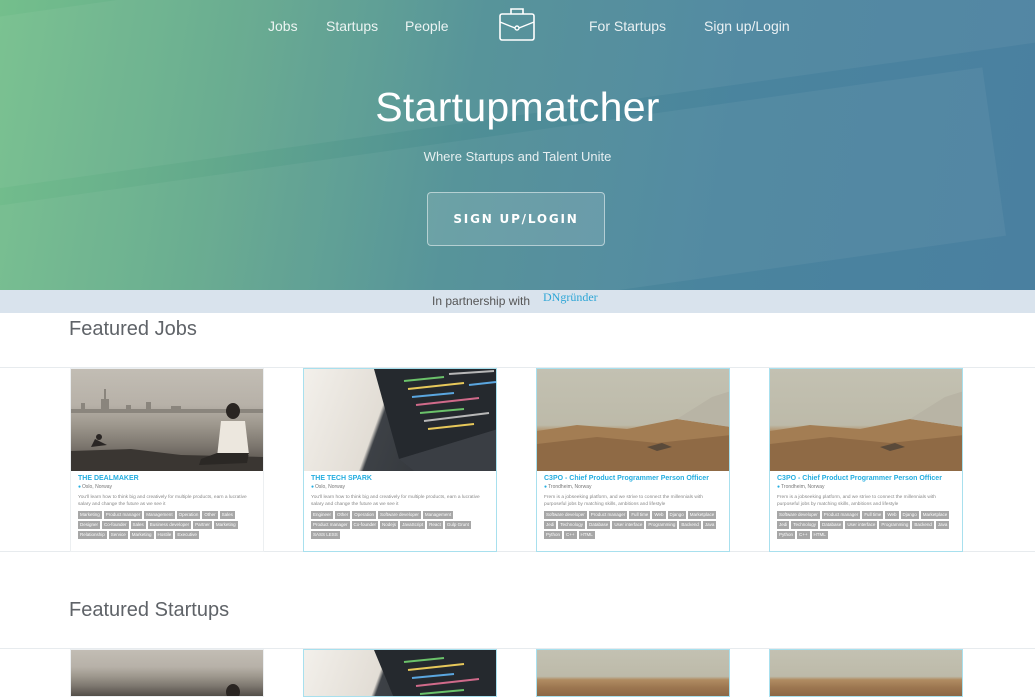 The width and height of the screenshot is (1035, 697). I want to click on hero-title: Startupmatcher, so click(517, 107).